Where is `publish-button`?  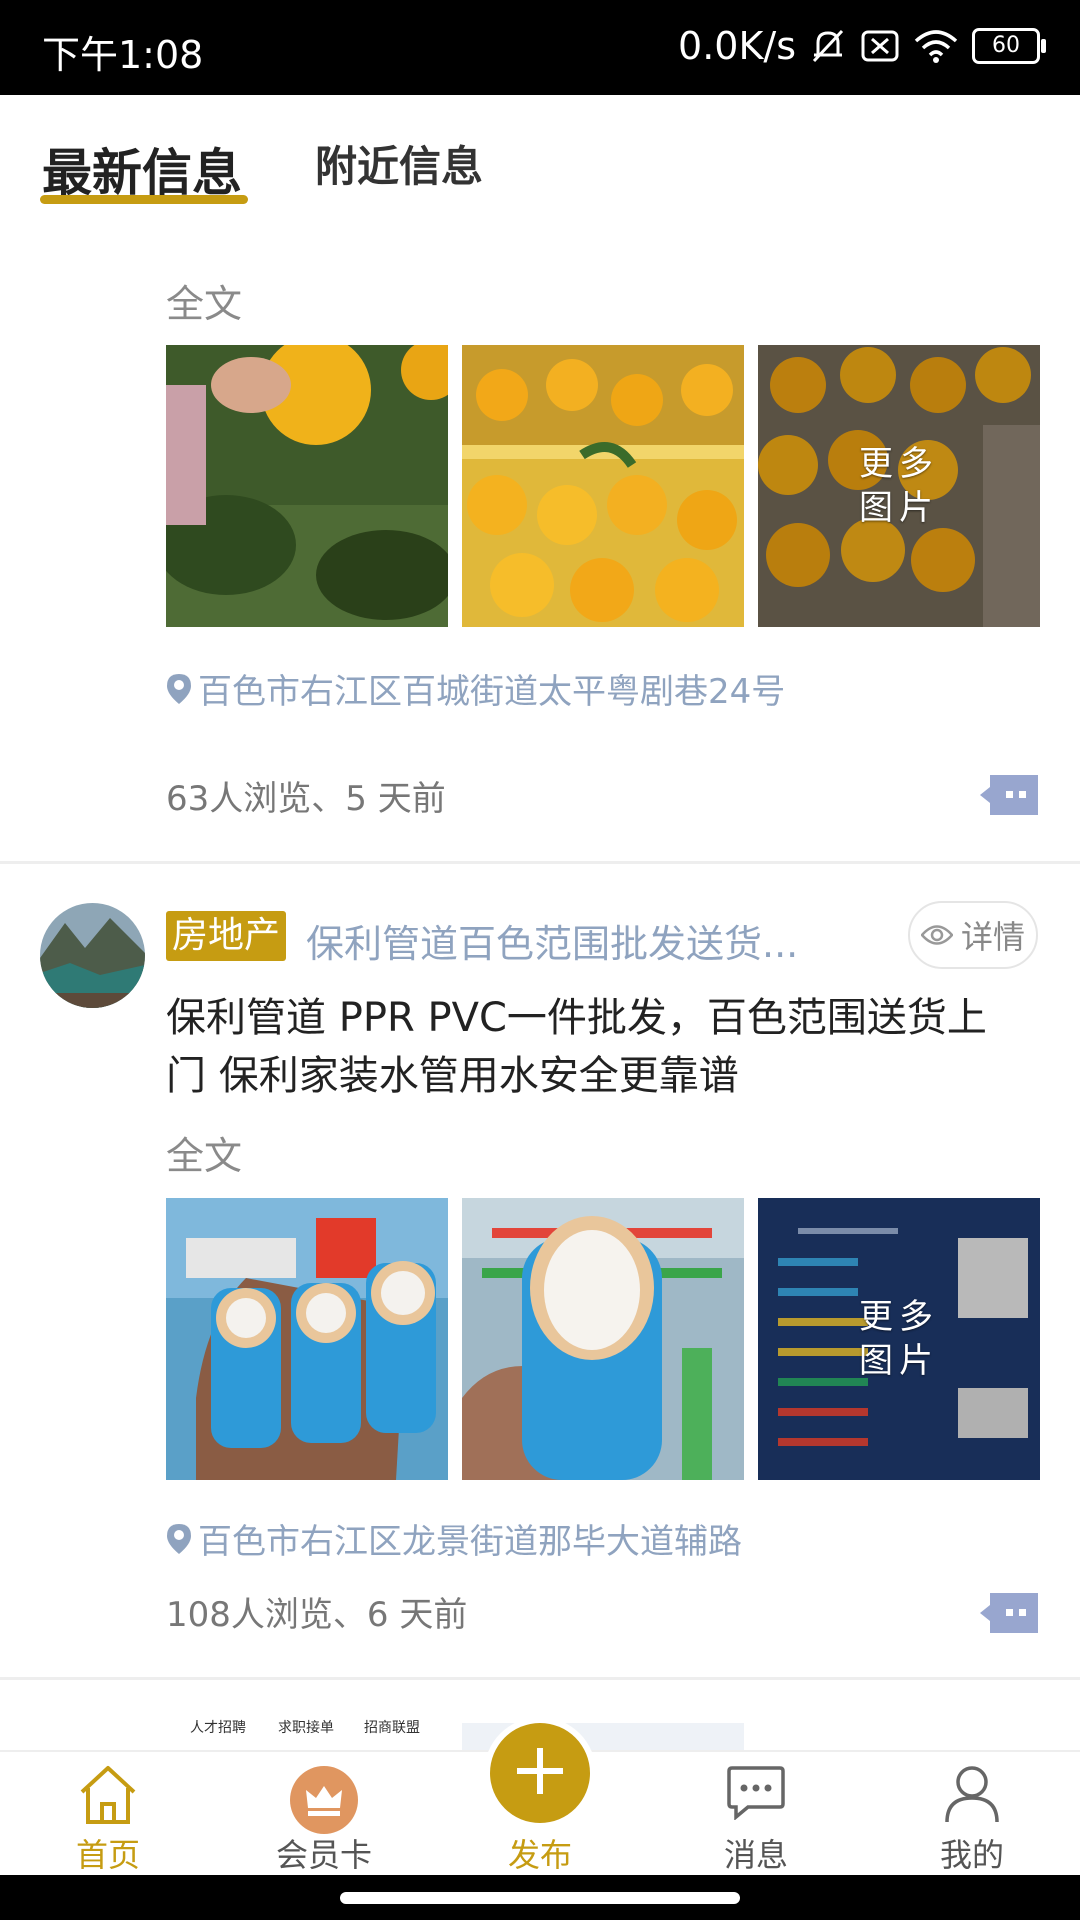 publish-button is located at coordinates (540, 1773).